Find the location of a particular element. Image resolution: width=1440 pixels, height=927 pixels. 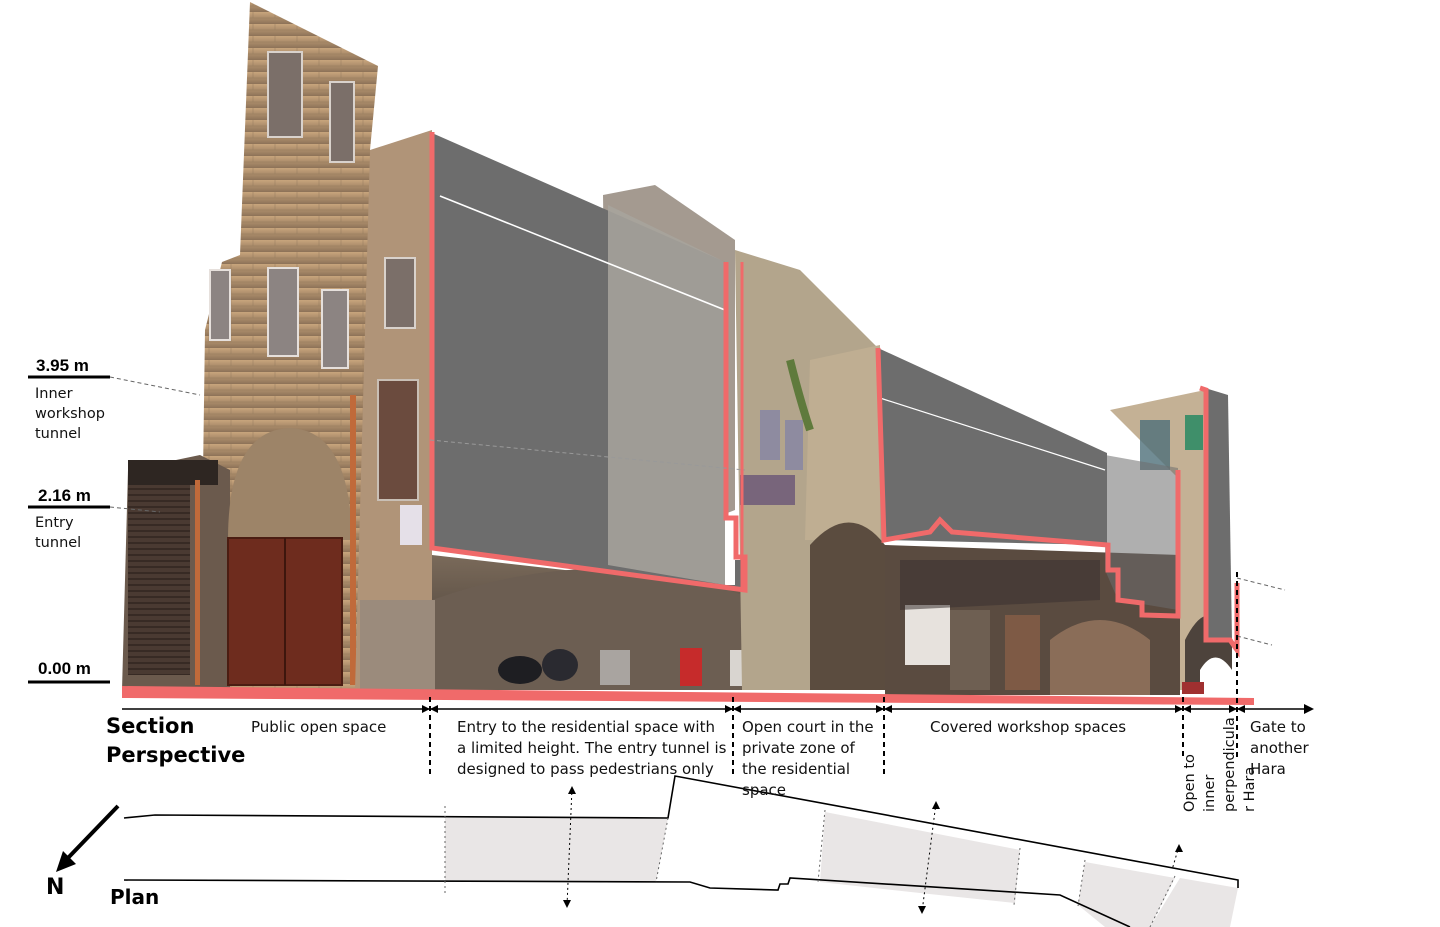

zone-label-public-open-space: Public open space is located at coordinates (319, 727).